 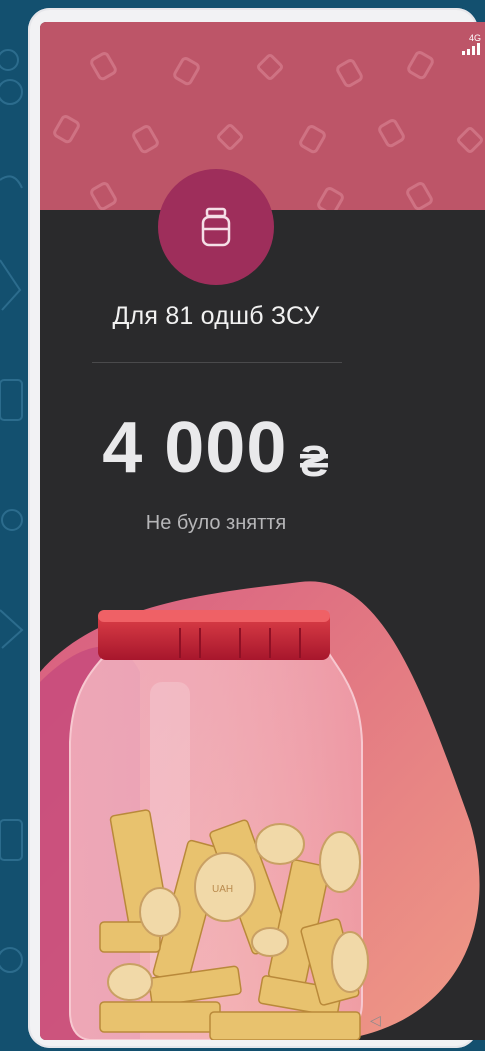 What do you see at coordinates (216, 316) in the screenshot?
I see `jar-title: Для 81 одшб ЗСУ` at bounding box center [216, 316].